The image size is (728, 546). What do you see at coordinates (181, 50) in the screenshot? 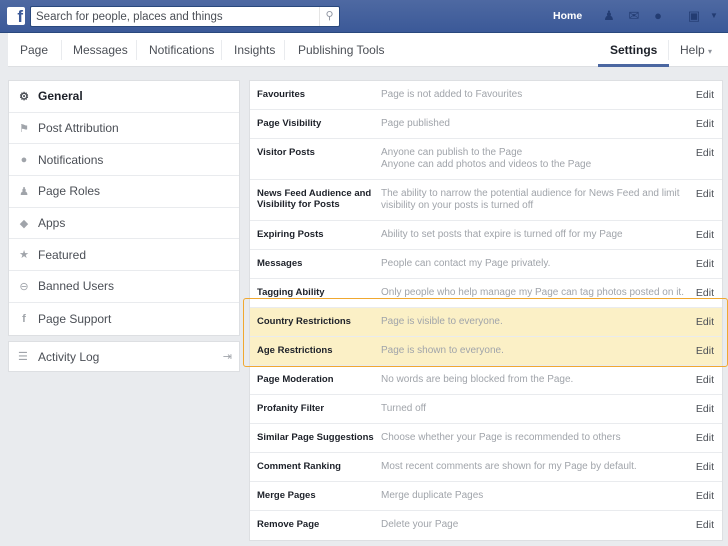
I see `tab-notifications: Notifications` at bounding box center [181, 50].